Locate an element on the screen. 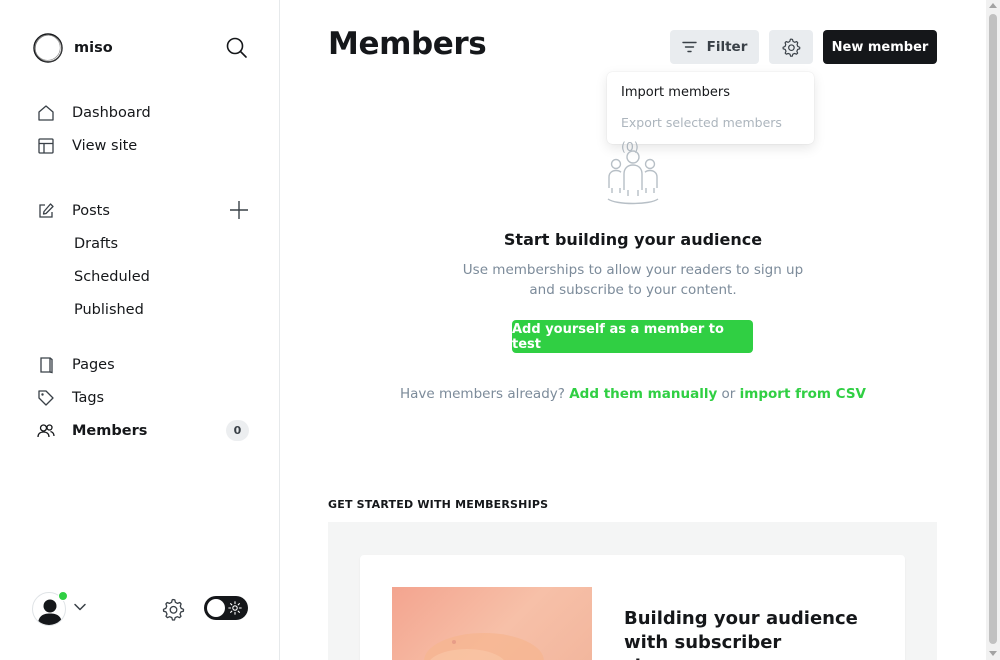 The height and width of the screenshot is (660, 1000). sidebar-item-tags: Tags is located at coordinates (146, 398).